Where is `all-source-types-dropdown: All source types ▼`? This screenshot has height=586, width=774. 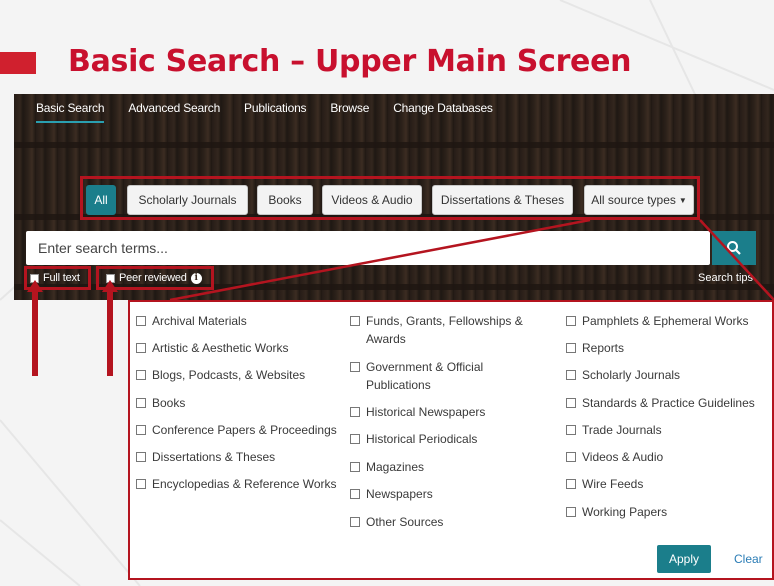
all-source-types-dropdown: All source types ▼ is located at coordinates (639, 200).